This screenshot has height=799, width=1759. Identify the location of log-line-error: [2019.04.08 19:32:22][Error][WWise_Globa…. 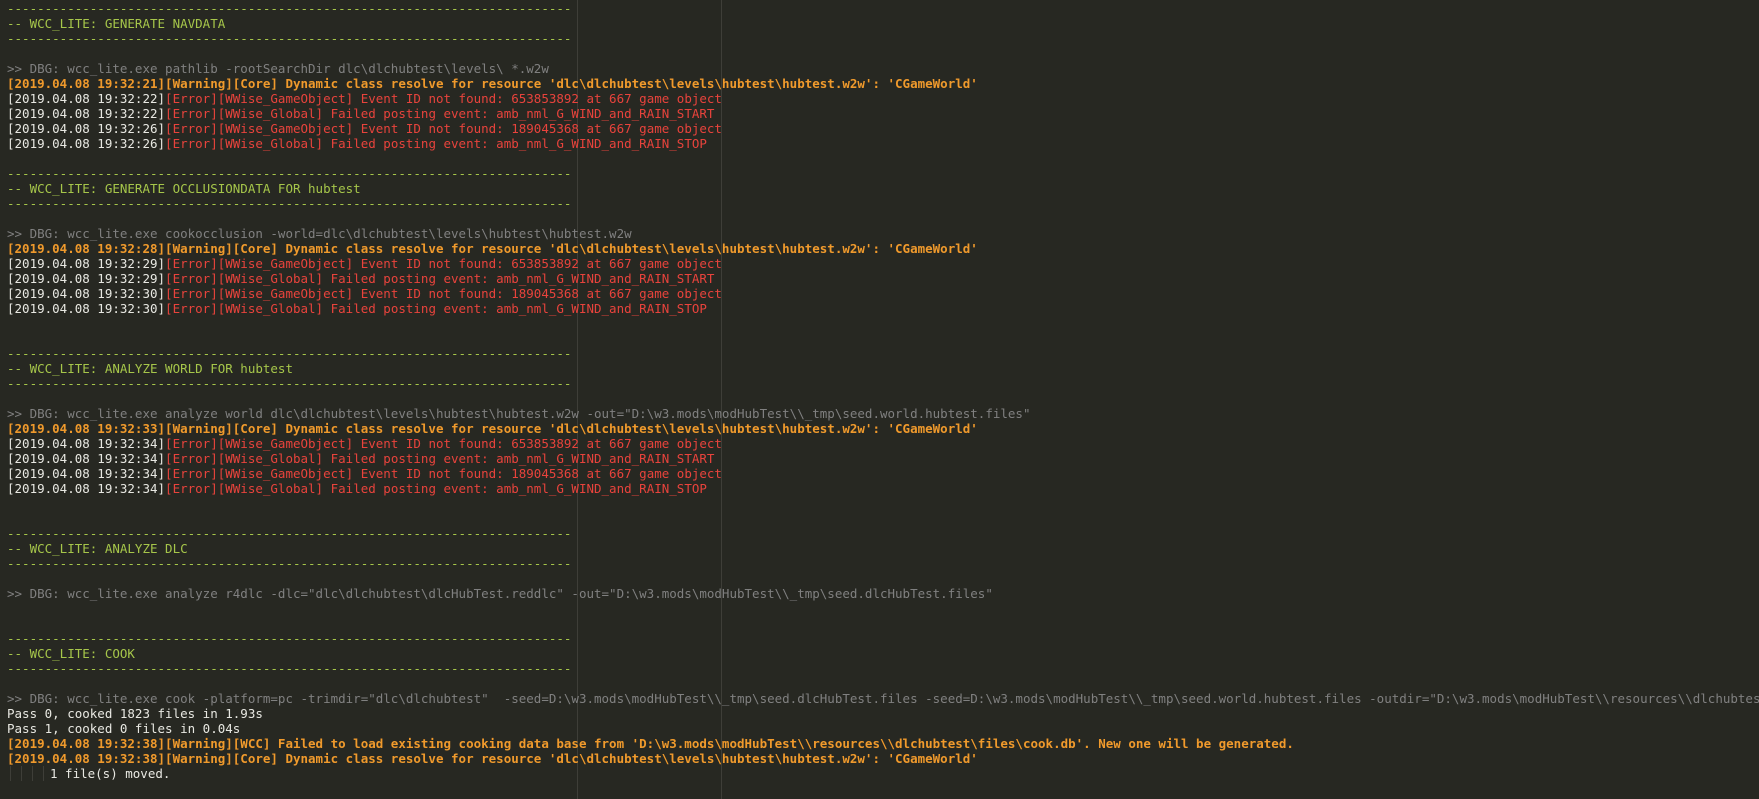
(879, 113).